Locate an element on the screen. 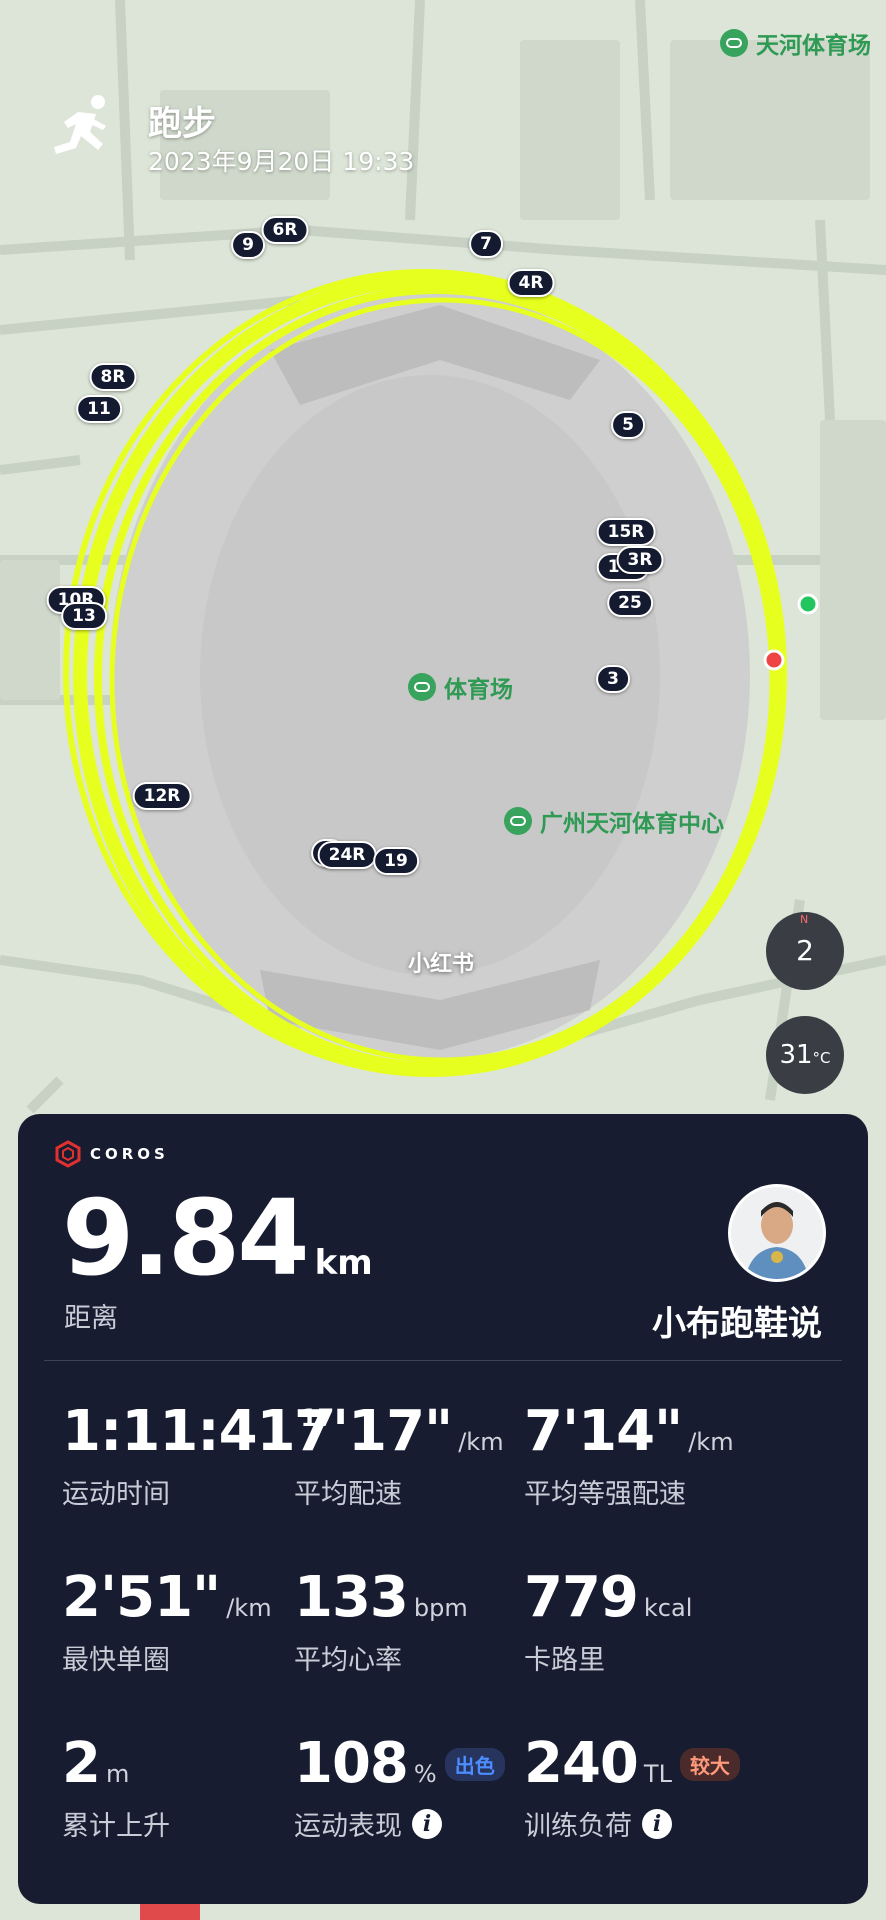 Image resolution: width=886 pixels, height=1920 pixels. lap-marker: 5 is located at coordinates (628, 425).